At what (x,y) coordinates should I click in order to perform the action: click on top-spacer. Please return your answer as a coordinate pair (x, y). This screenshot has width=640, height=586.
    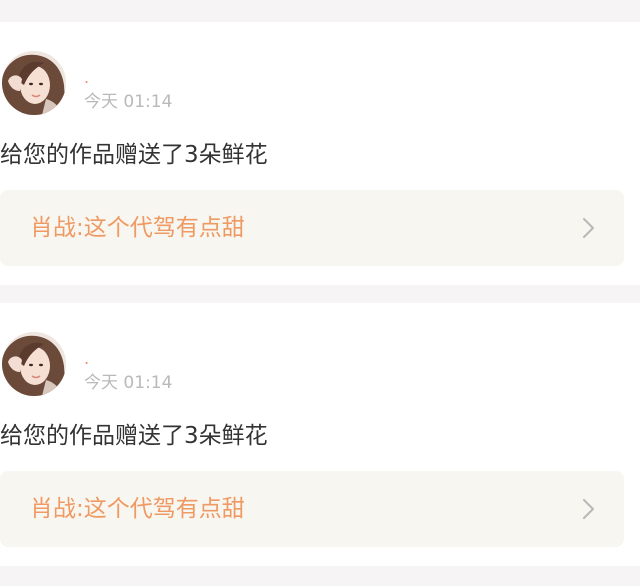
    Looking at the image, I should click on (320, 11).